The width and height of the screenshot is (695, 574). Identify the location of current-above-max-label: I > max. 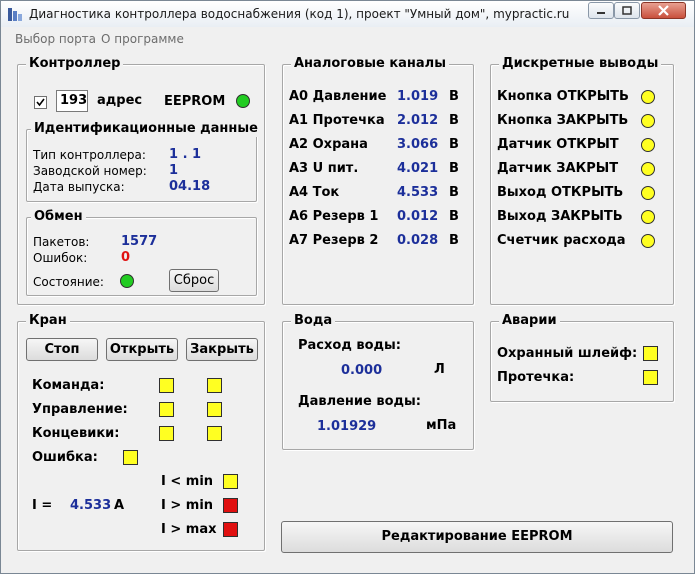
(189, 529).